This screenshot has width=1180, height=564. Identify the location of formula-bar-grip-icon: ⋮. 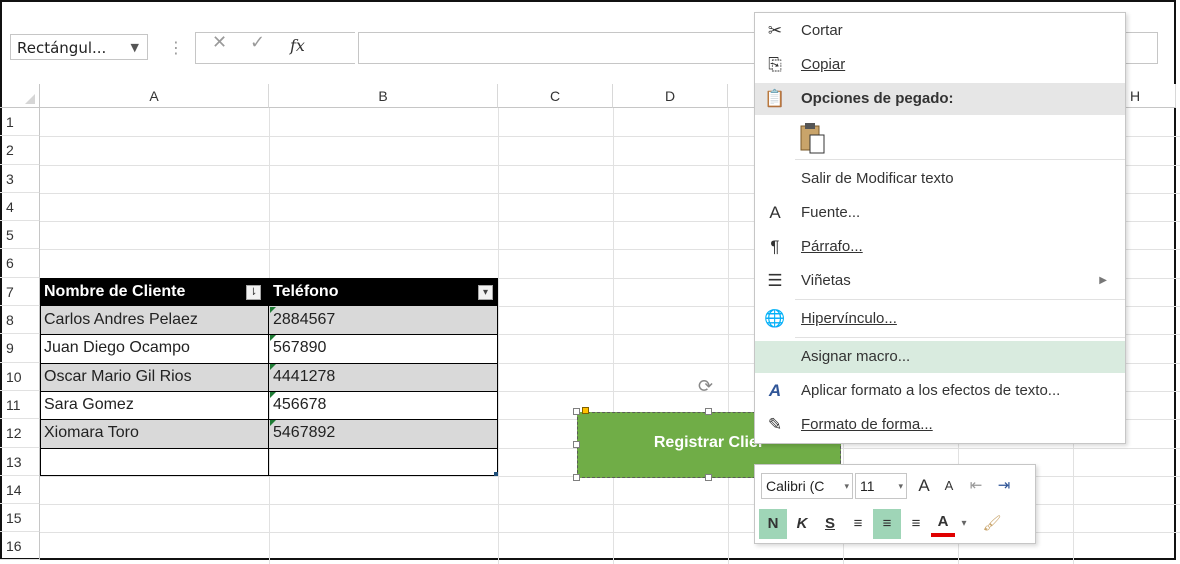
(176, 47).